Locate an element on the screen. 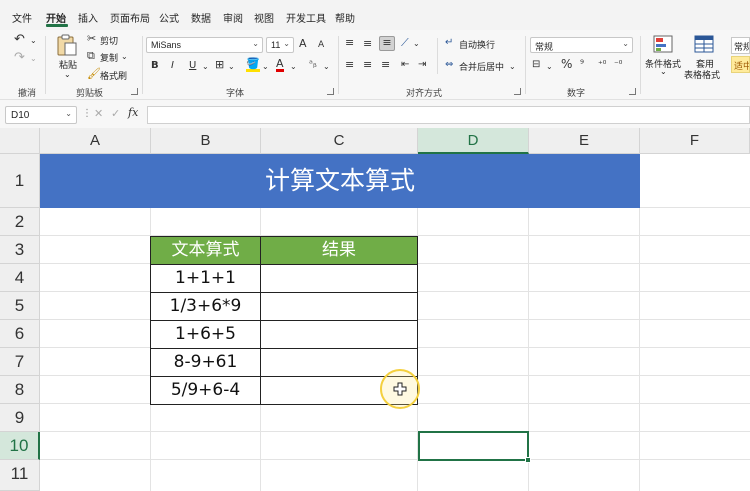 The height and width of the screenshot is (491, 750). fill-dropdown-icon: ⌄ is located at coordinates (265, 67).